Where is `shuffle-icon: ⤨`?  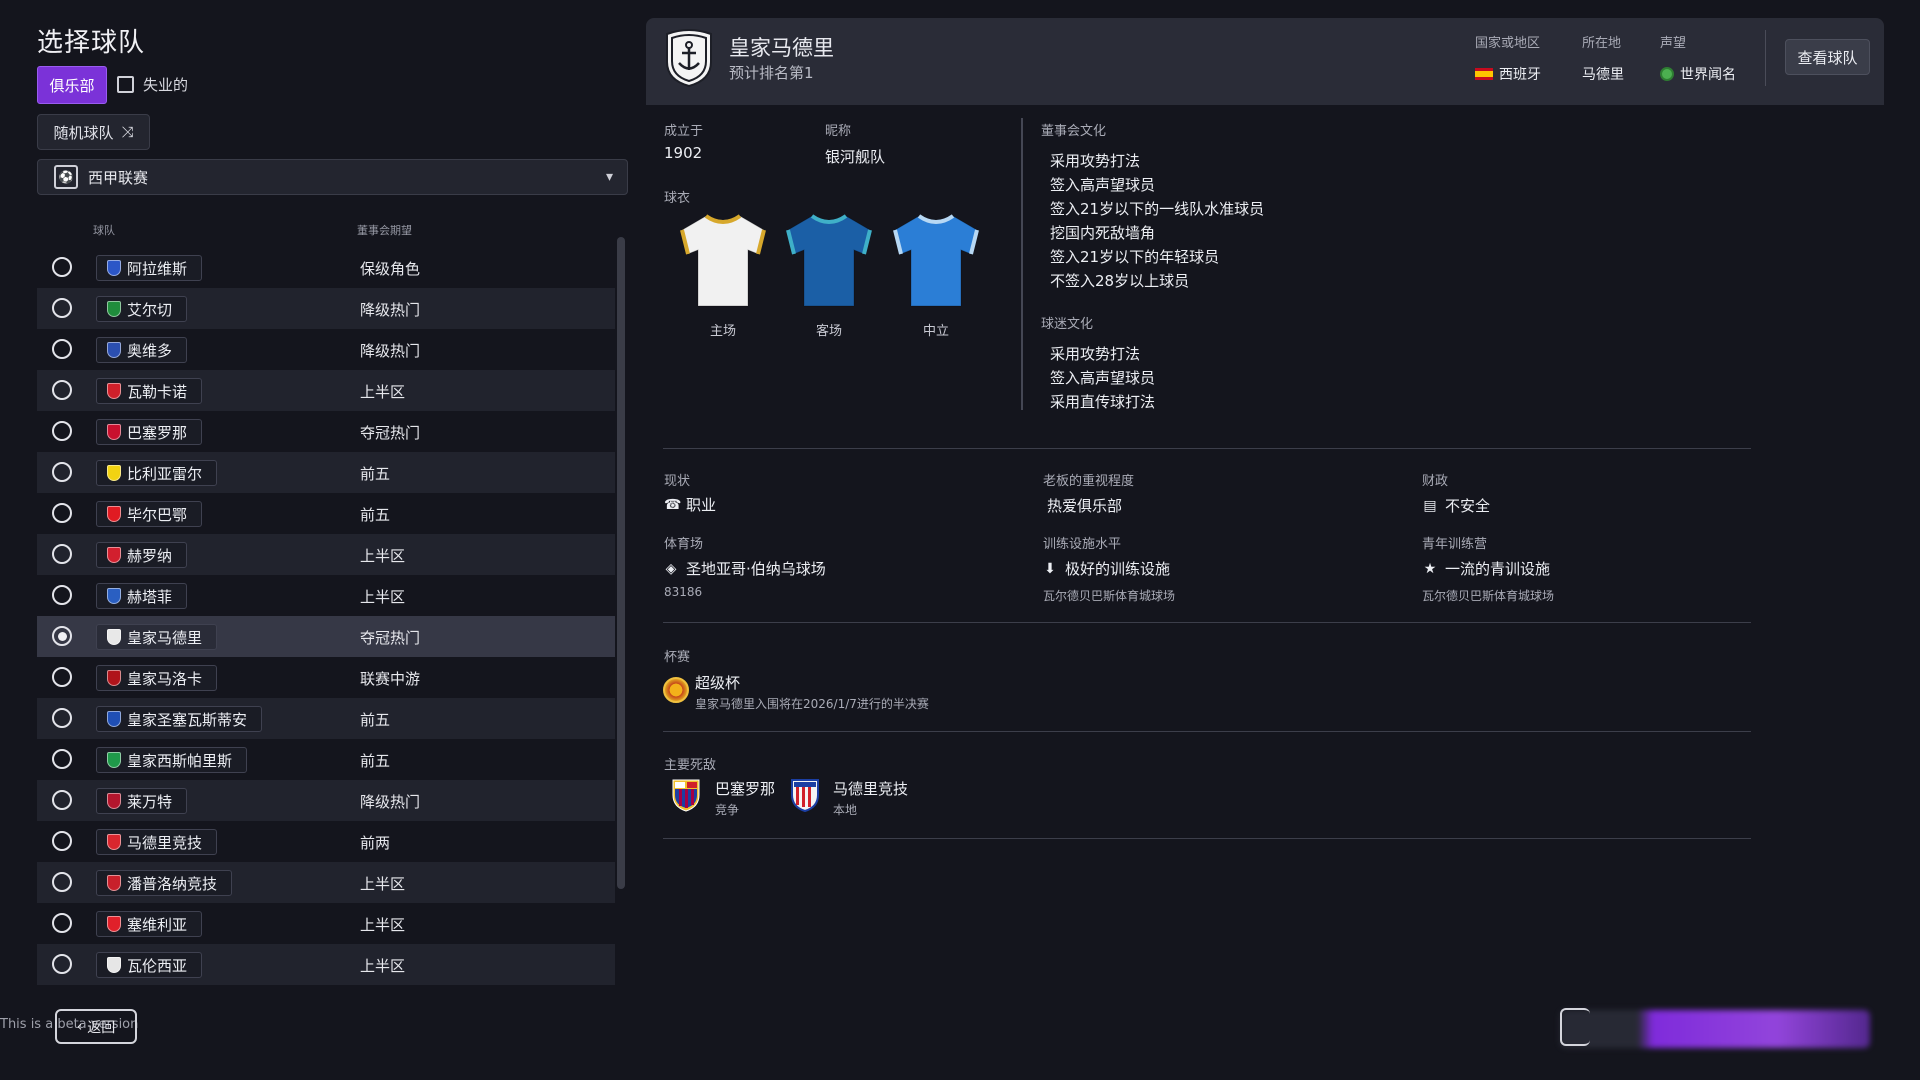
shuffle-icon: ⤨ is located at coordinates (127, 132).